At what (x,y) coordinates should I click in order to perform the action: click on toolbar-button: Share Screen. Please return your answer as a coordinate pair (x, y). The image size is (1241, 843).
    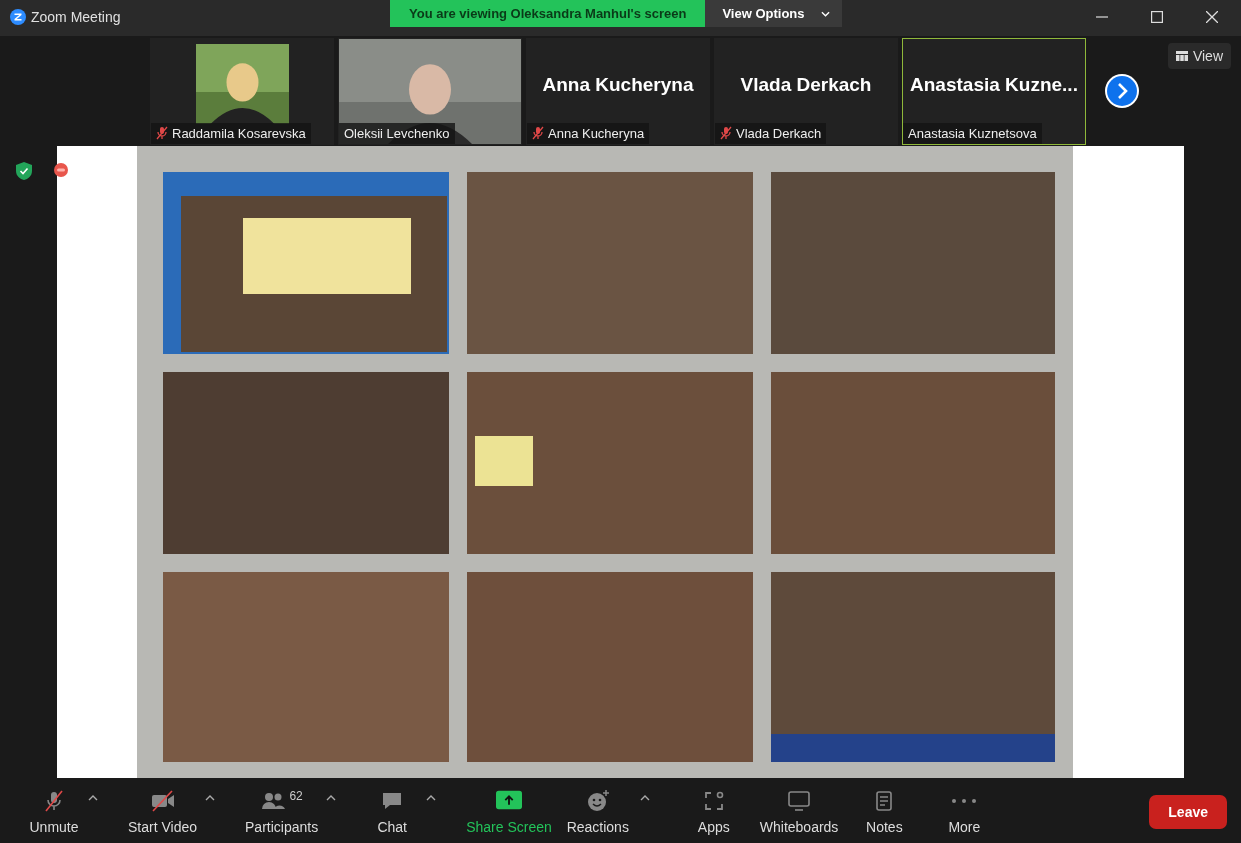
    Looking at the image, I should click on (509, 811).